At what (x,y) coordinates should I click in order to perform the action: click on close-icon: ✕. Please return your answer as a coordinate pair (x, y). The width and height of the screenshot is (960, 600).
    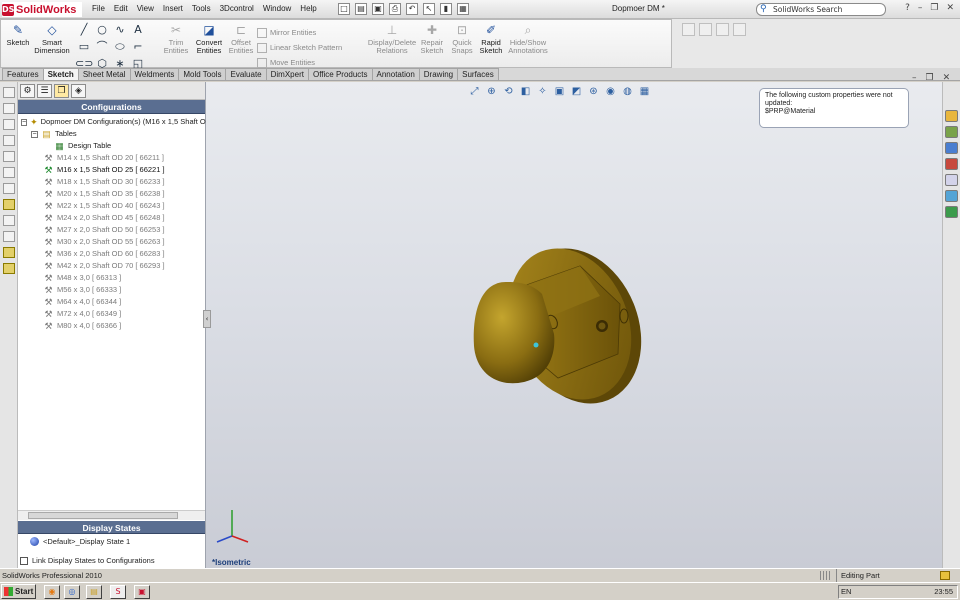
    Looking at the image, I should click on (950, 8).